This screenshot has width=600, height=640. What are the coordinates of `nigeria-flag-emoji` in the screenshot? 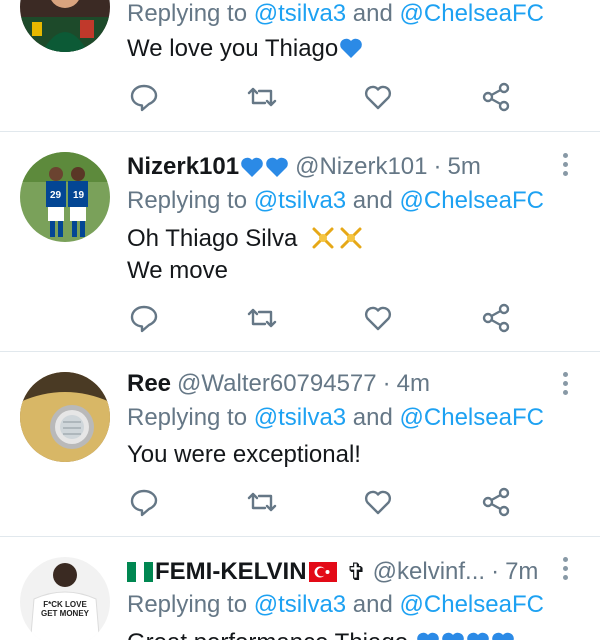 It's located at (140, 572).